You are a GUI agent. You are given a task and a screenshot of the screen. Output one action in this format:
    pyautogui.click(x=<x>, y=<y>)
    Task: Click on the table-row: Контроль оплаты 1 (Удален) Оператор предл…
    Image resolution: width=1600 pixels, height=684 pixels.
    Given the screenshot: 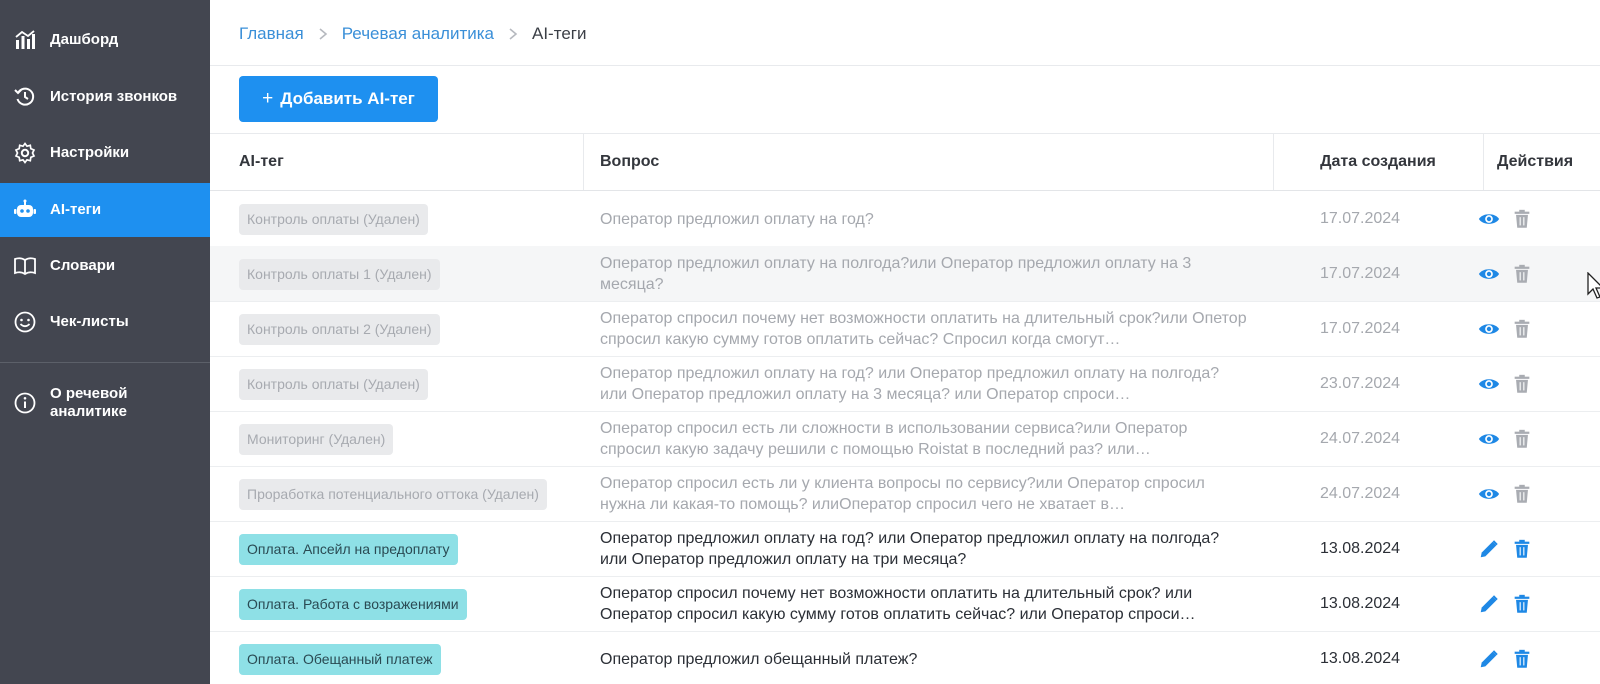 What is the action you would take?
    pyautogui.click(x=905, y=274)
    